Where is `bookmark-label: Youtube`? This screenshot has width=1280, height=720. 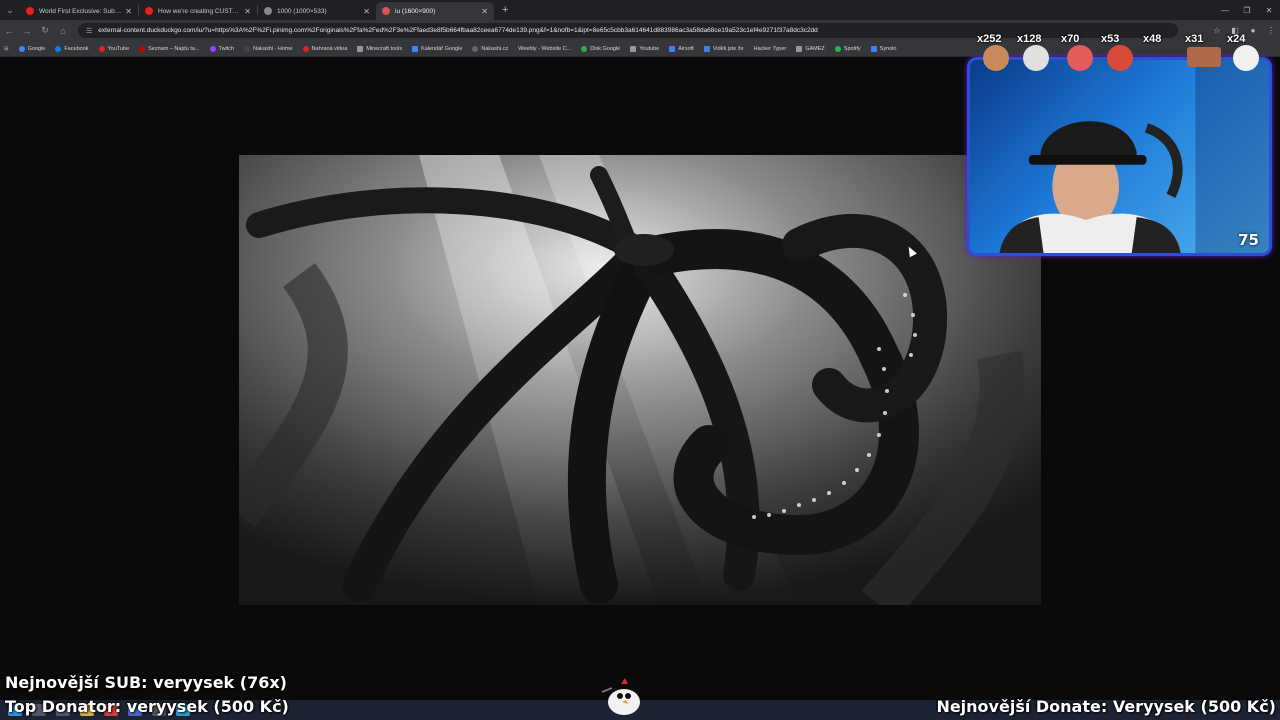 bookmark-label: Youtube is located at coordinates (649, 48).